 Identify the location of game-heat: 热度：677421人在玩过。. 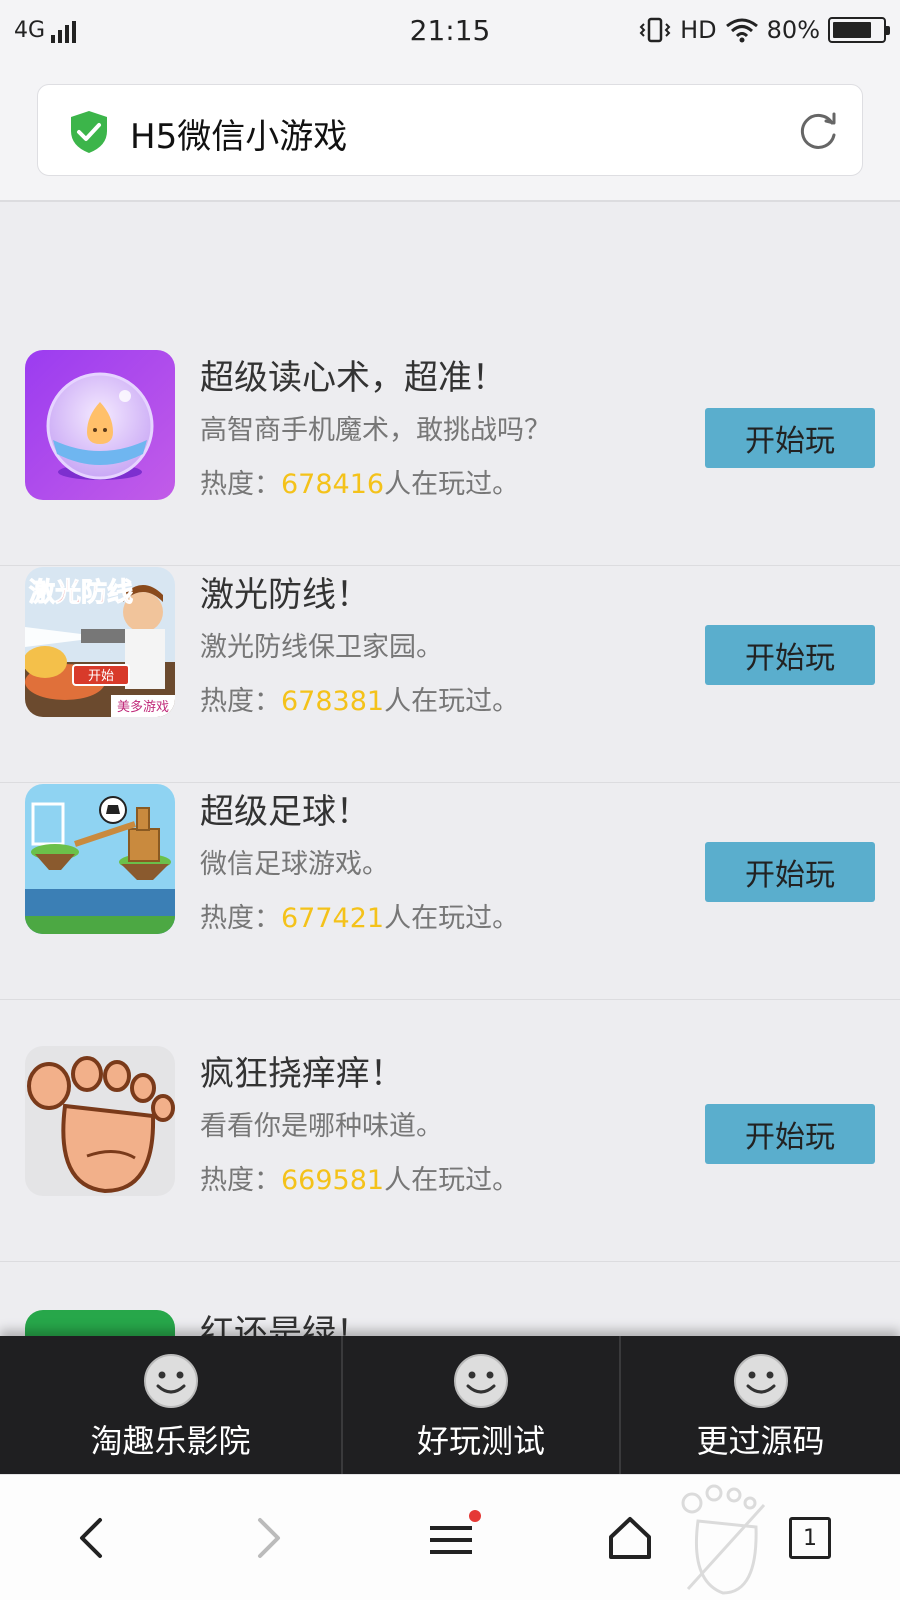
(359, 915).